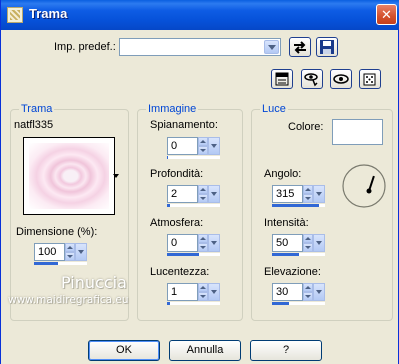 The image size is (399, 364). Describe the element at coordinates (274, 109) in the screenshot. I see `luce-group-title: Luce` at that location.